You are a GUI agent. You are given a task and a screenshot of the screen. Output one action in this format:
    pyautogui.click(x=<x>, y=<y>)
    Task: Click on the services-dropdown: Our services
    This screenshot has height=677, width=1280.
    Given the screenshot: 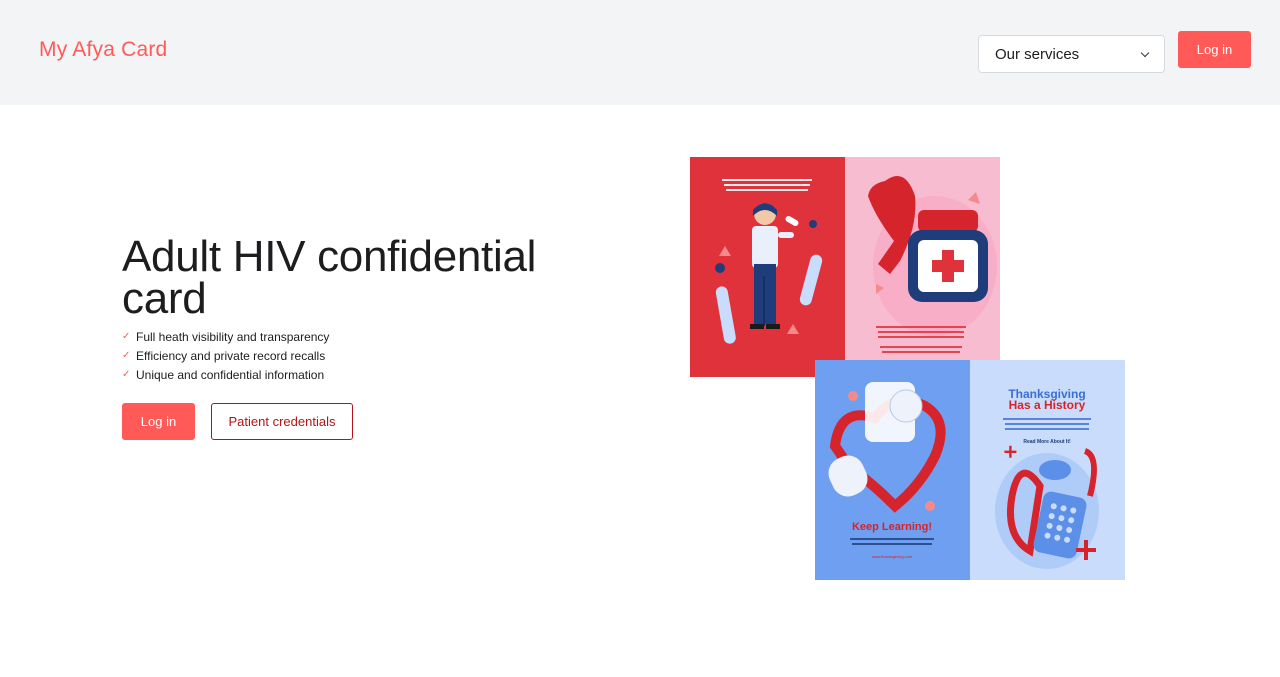 What is the action you would take?
    pyautogui.click(x=1071, y=54)
    